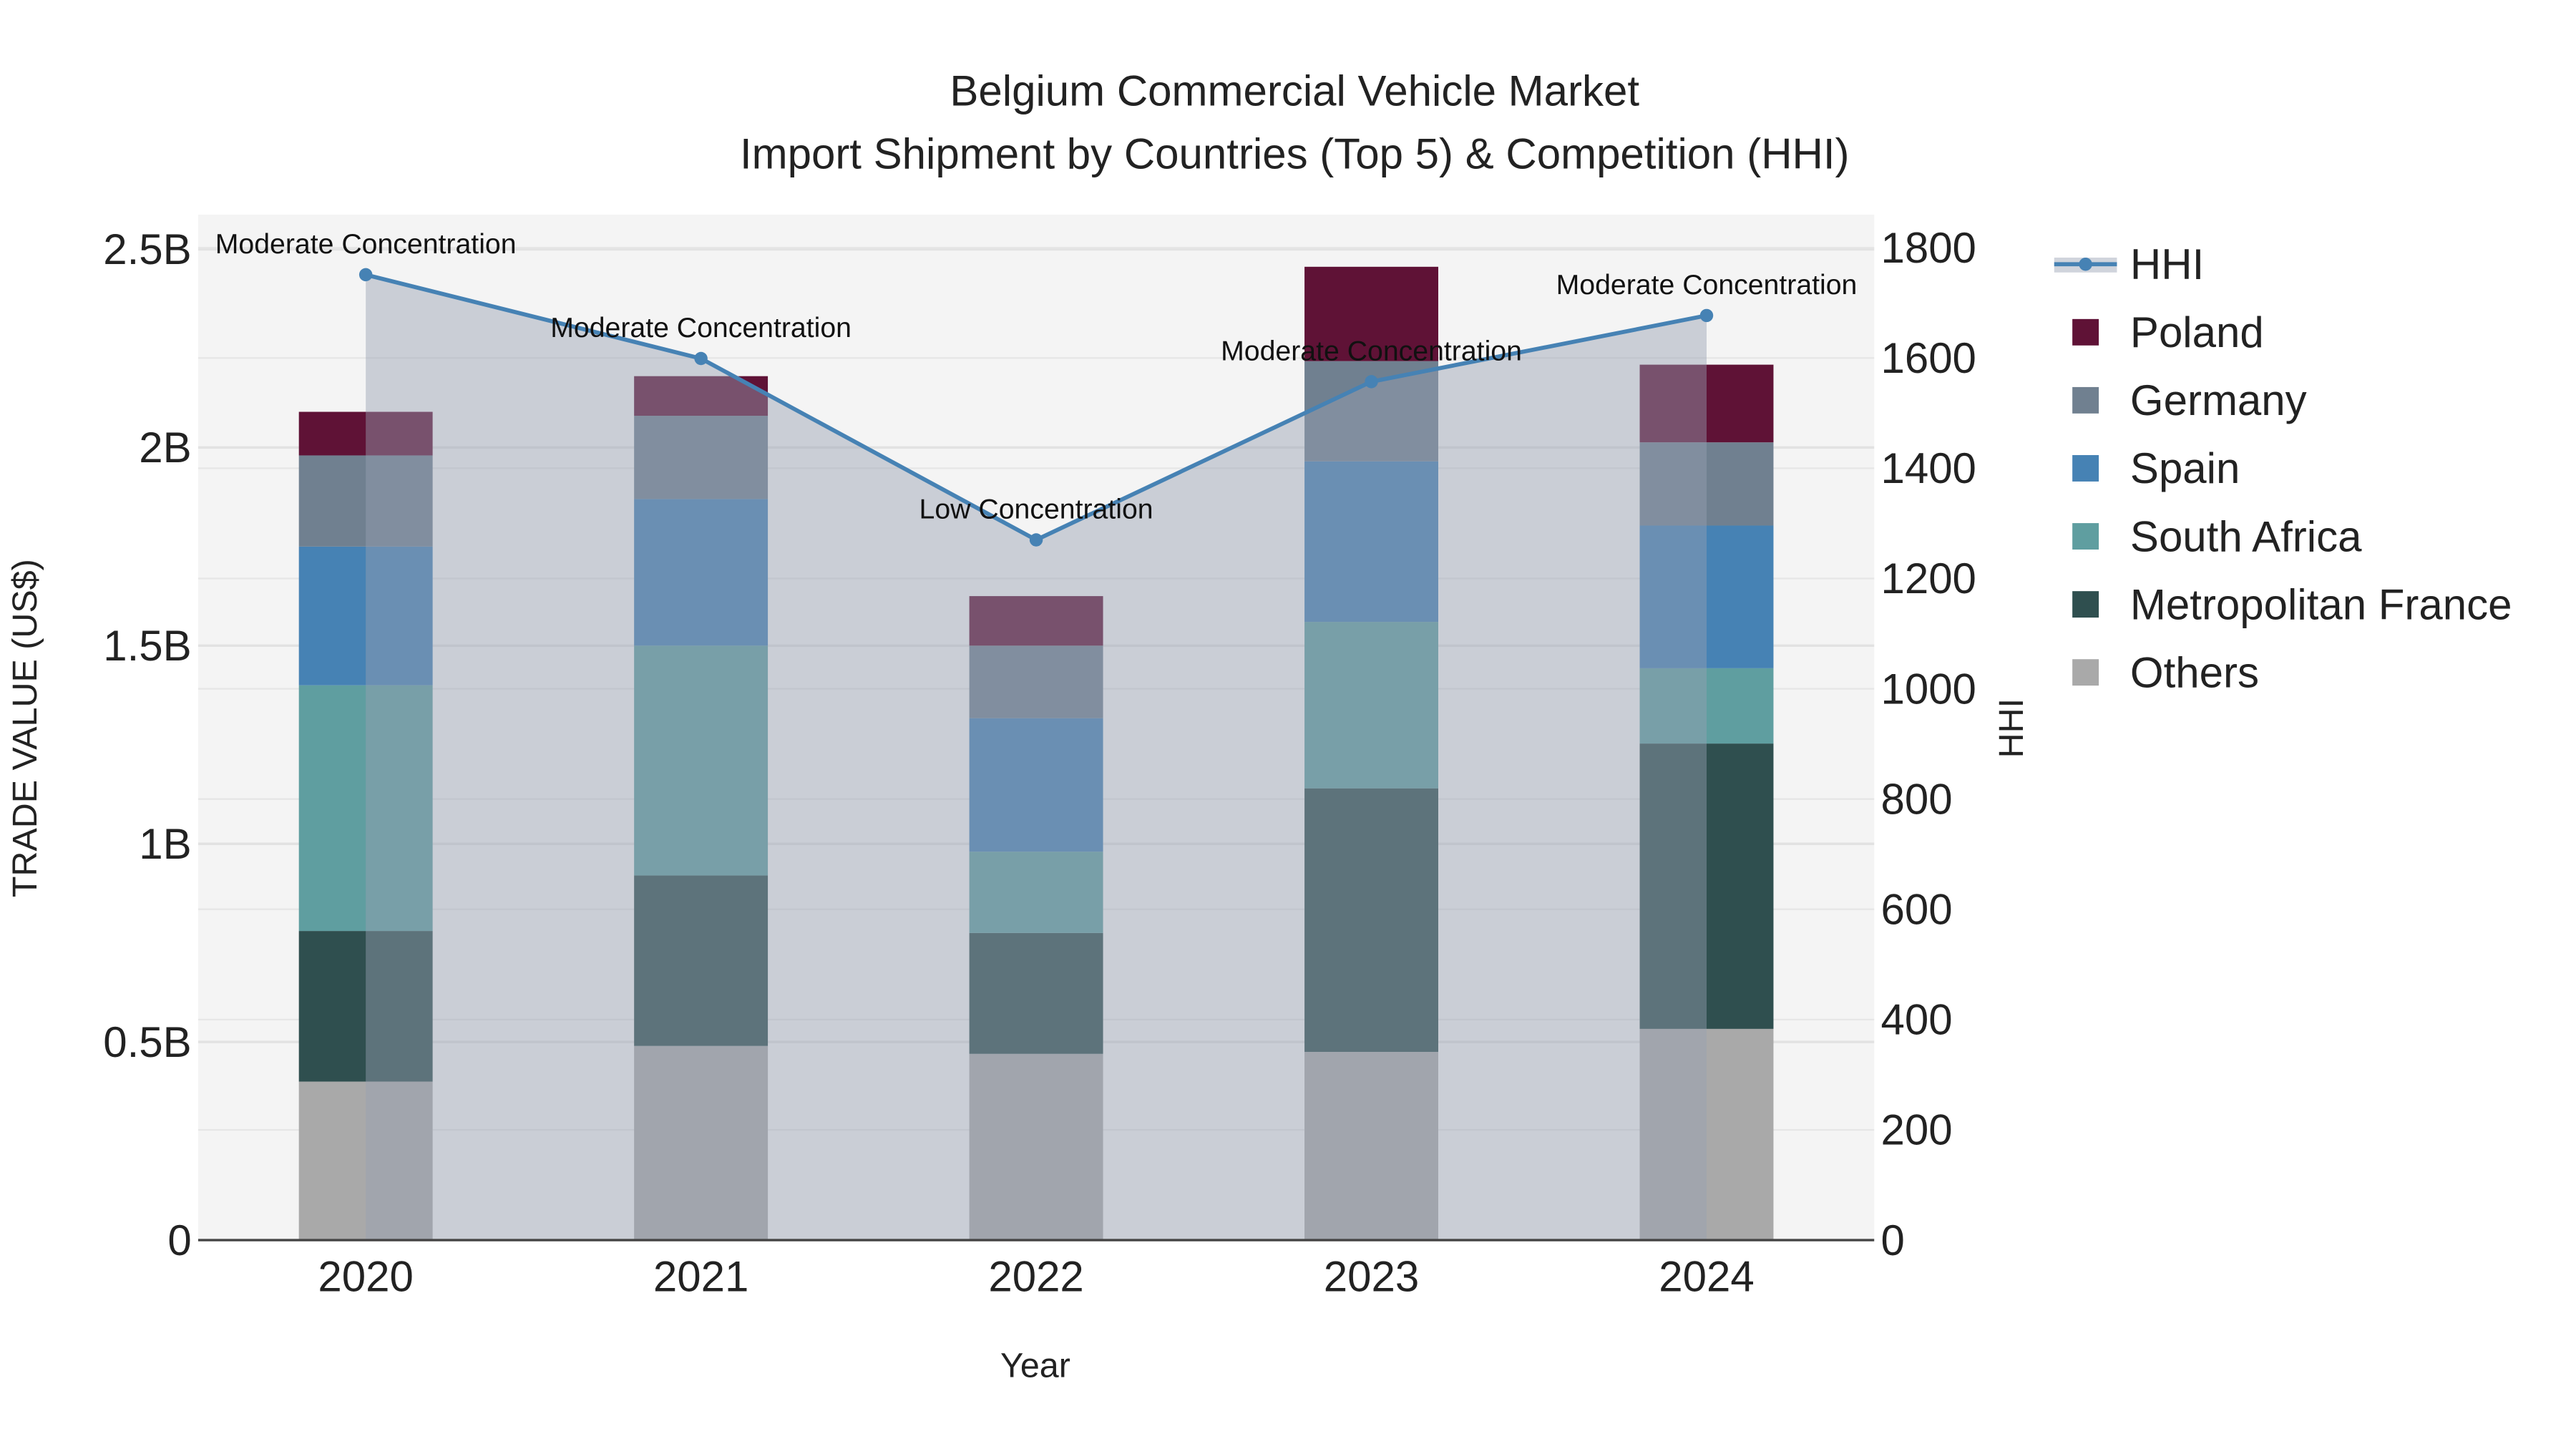 The height and width of the screenshot is (1449, 2576). I want to click on x-tick-label: 2021, so click(700, 1277).